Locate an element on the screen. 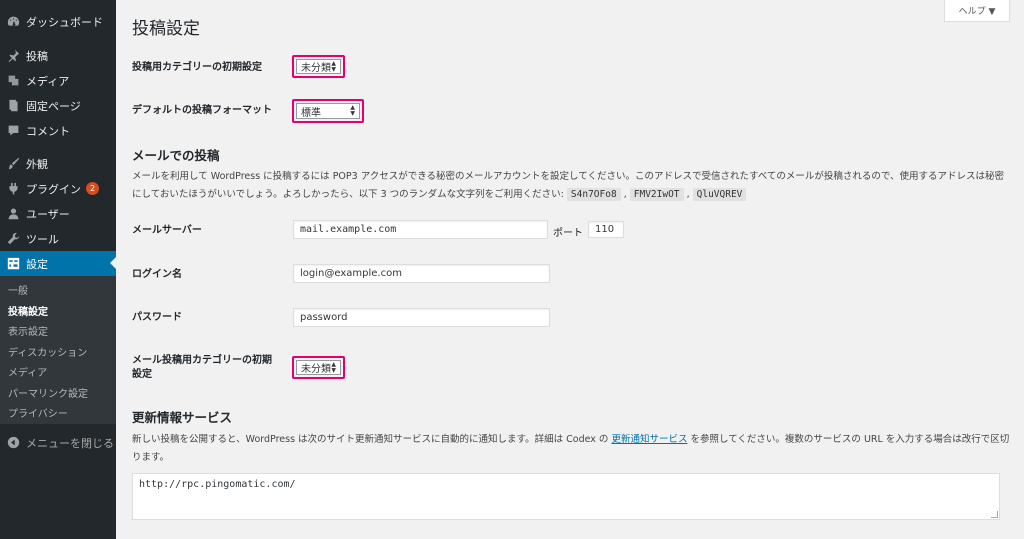 The image size is (1024, 539). user-icon is located at coordinates (13, 213).